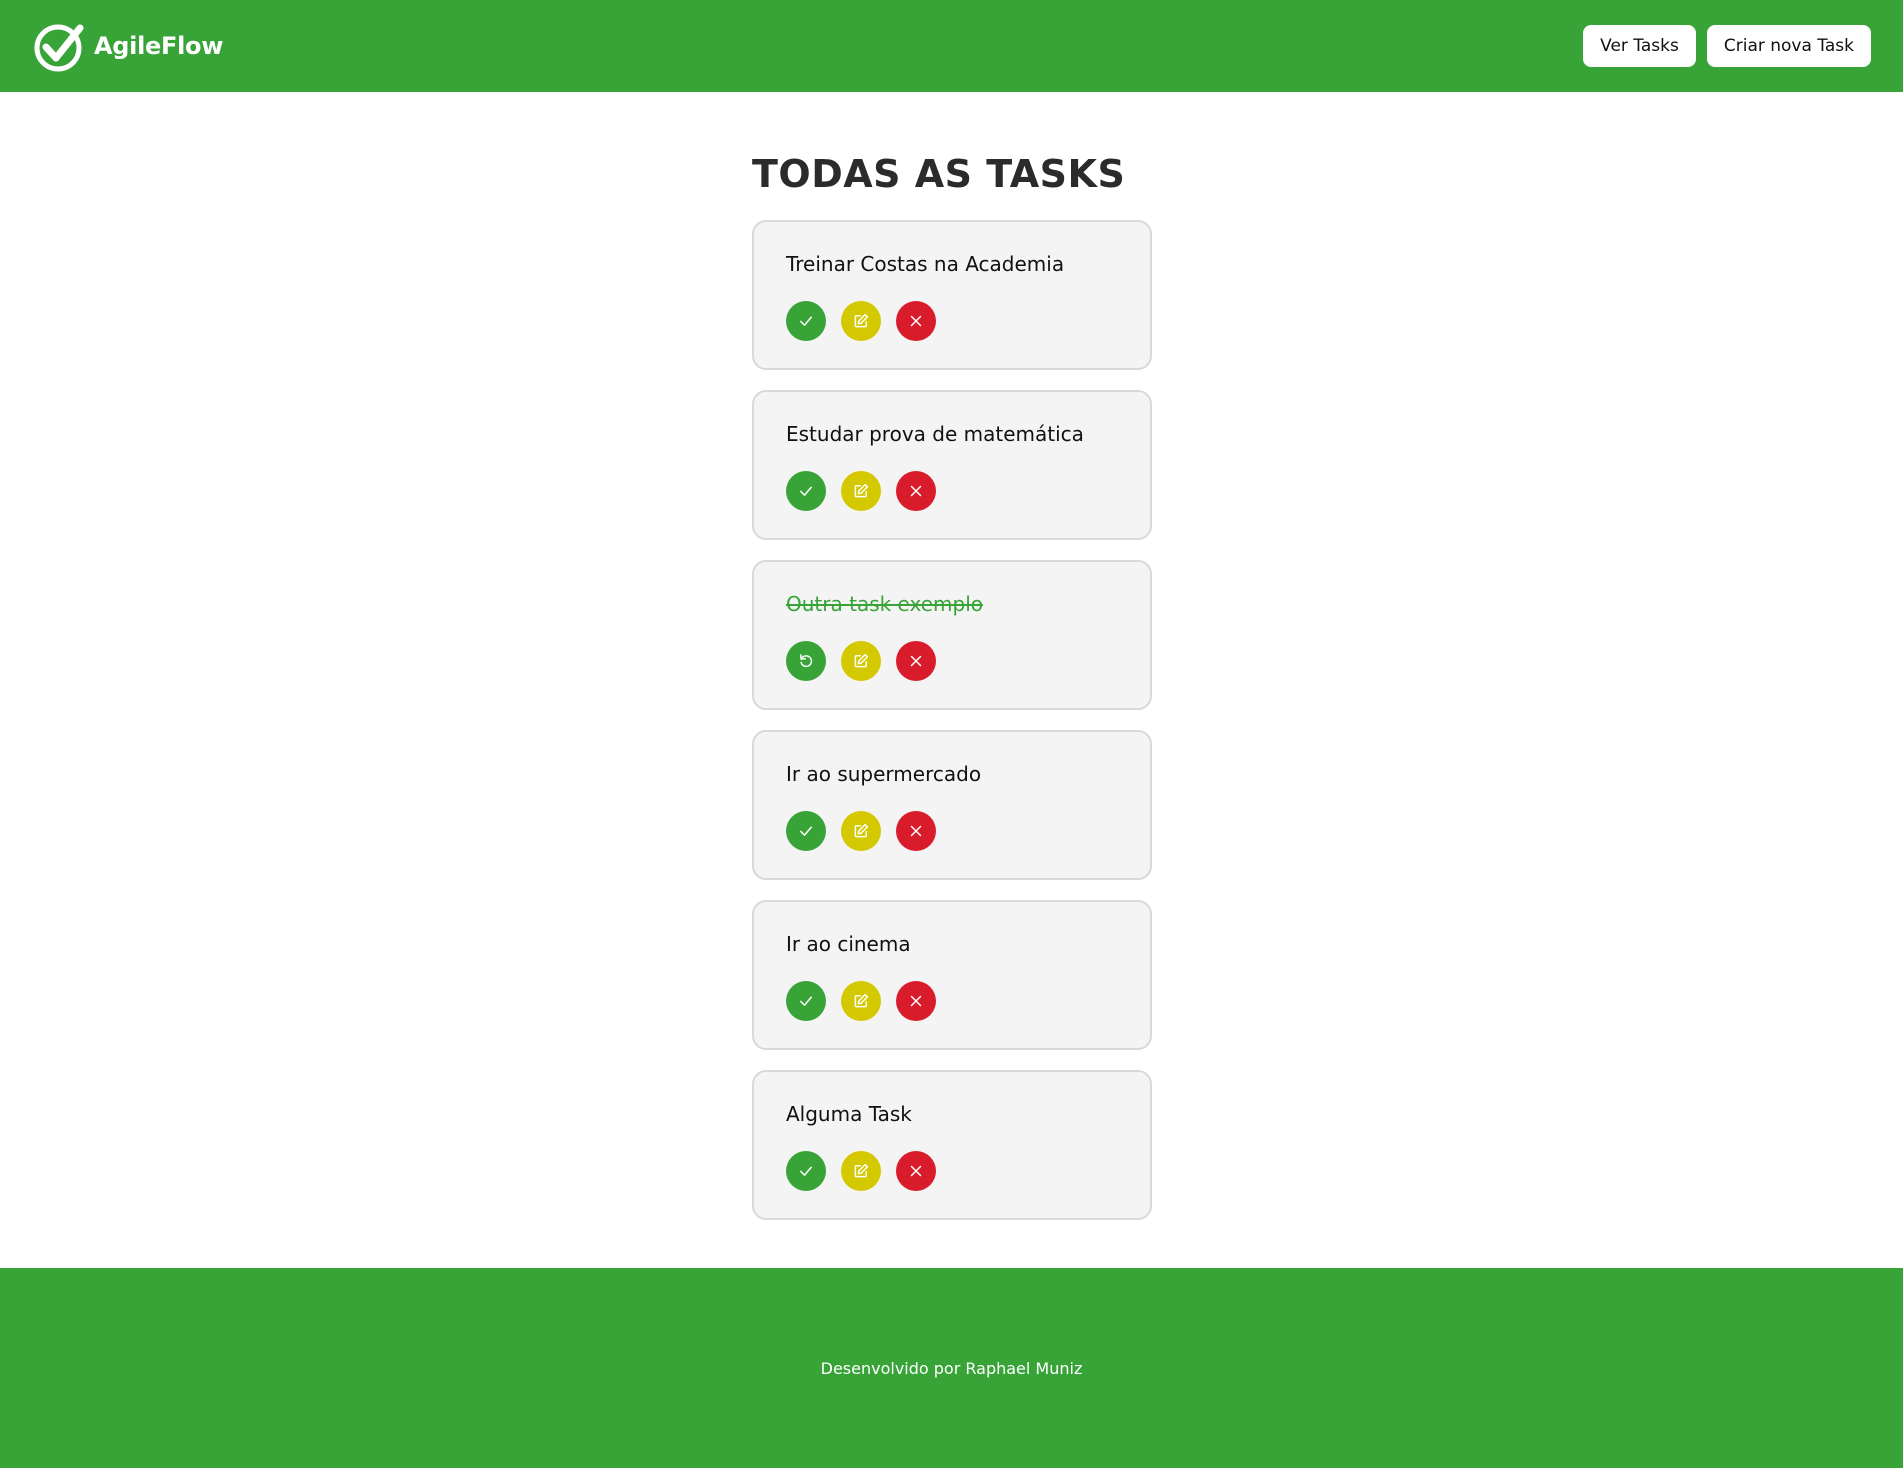 This screenshot has width=1903, height=1468. Describe the element at coordinates (952, 1145) in the screenshot. I see `task-card: Alguma Task` at that location.